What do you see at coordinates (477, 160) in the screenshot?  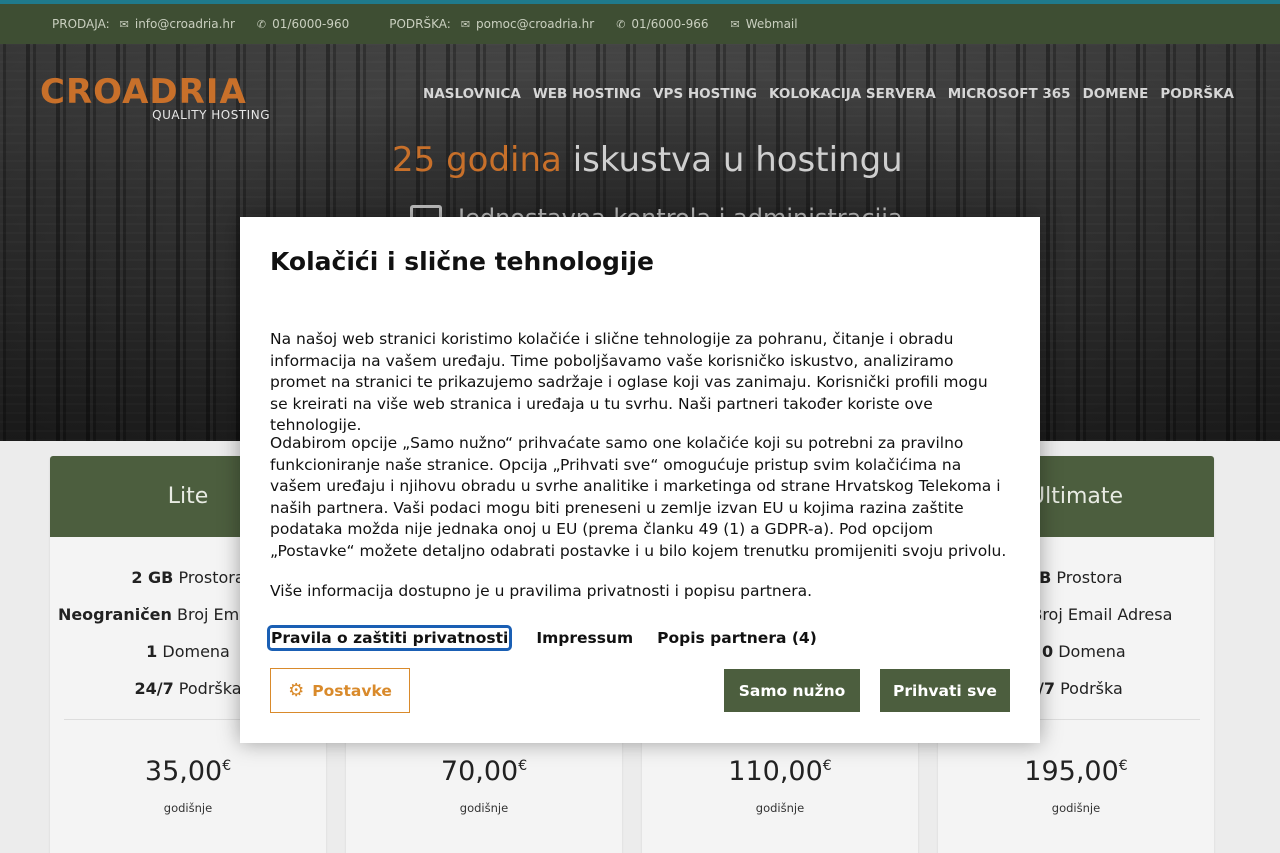 I see `headline-highlight: 25 godina` at bounding box center [477, 160].